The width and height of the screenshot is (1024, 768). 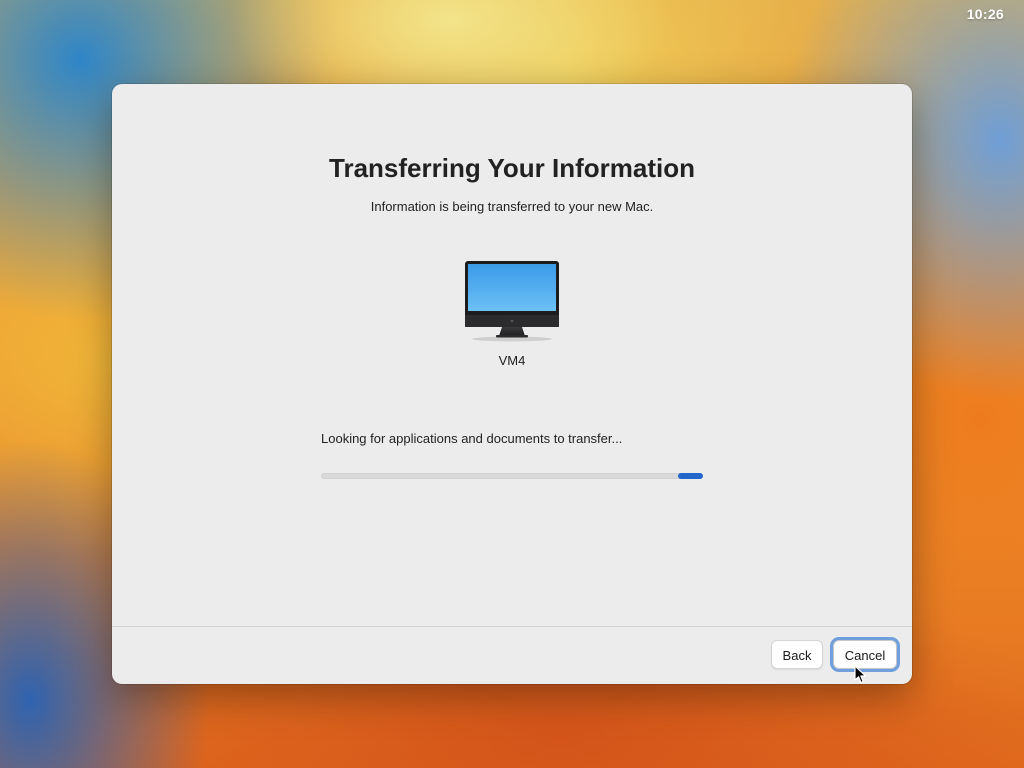 What do you see at coordinates (512, 626) in the screenshot?
I see `footer-divider` at bounding box center [512, 626].